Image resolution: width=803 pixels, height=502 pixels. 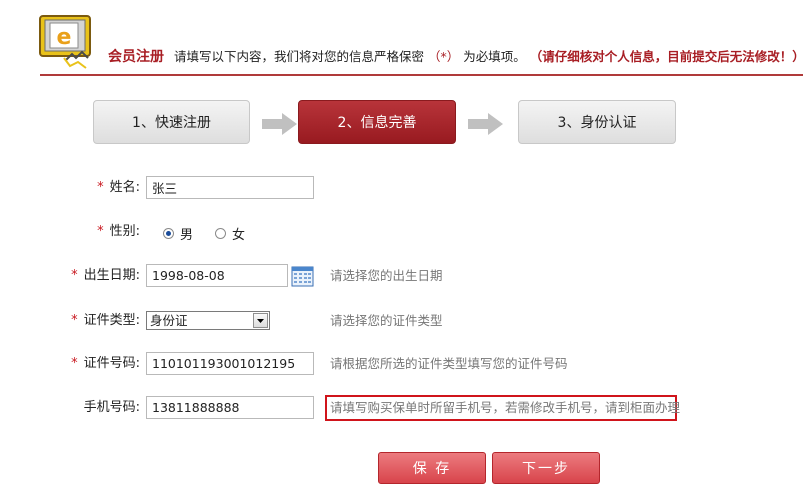 What do you see at coordinates (230, 233) in the screenshot?
I see `gender-female-radio: 女` at bounding box center [230, 233].